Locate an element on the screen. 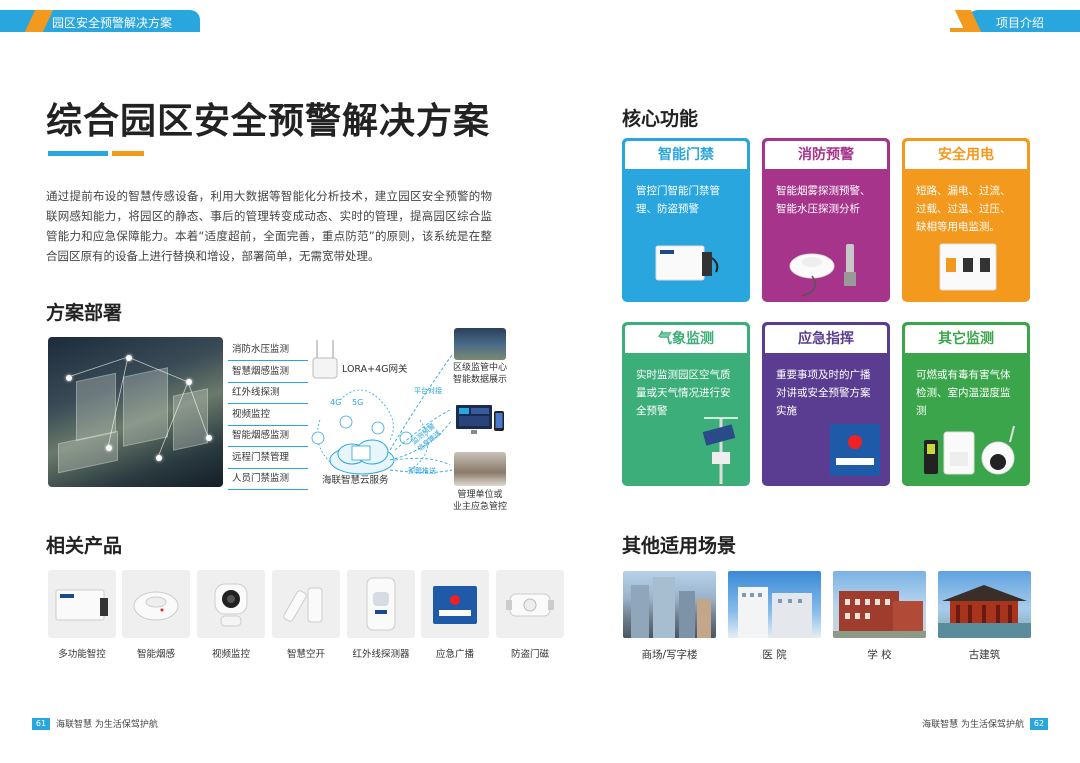 The image size is (1080, 763). product-label: 防盗门磁 is located at coordinates (529, 654).